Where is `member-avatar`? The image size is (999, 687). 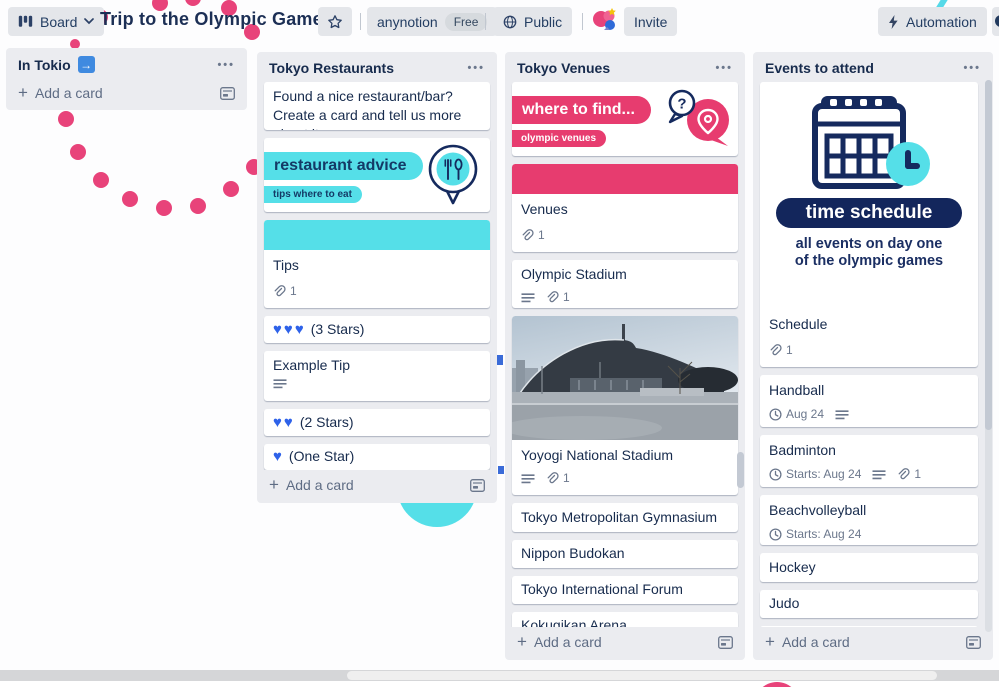
member-avatar is located at coordinates (605, 21).